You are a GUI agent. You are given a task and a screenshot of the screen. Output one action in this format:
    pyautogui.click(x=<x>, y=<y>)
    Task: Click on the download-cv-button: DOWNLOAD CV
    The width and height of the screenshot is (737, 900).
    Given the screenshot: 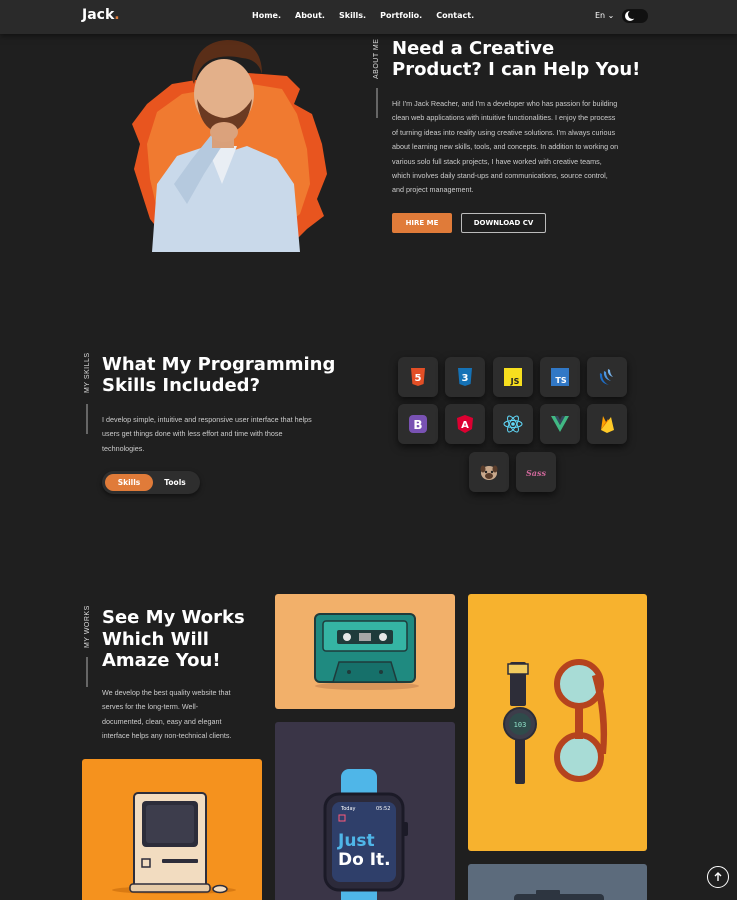 What is the action you would take?
    pyautogui.click(x=503, y=223)
    